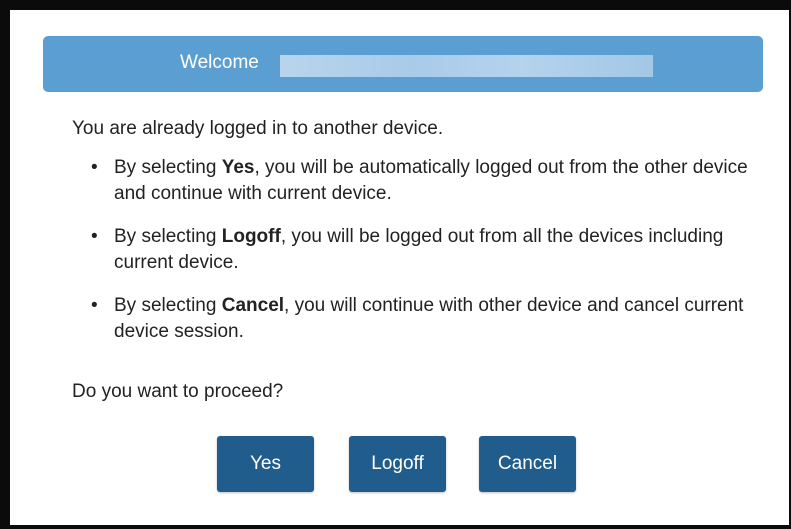 The image size is (791, 529). I want to click on proceed-question: Do you want to proceed?, so click(178, 391).